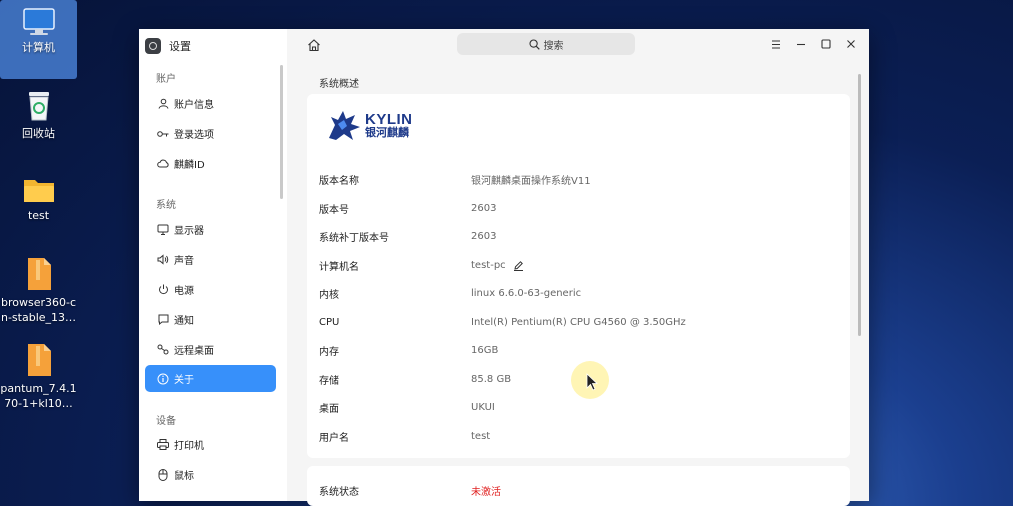  Describe the element at coordinates (166, 421) in the screenshot. I see `sidebar-section-devices: 设备` at that location.